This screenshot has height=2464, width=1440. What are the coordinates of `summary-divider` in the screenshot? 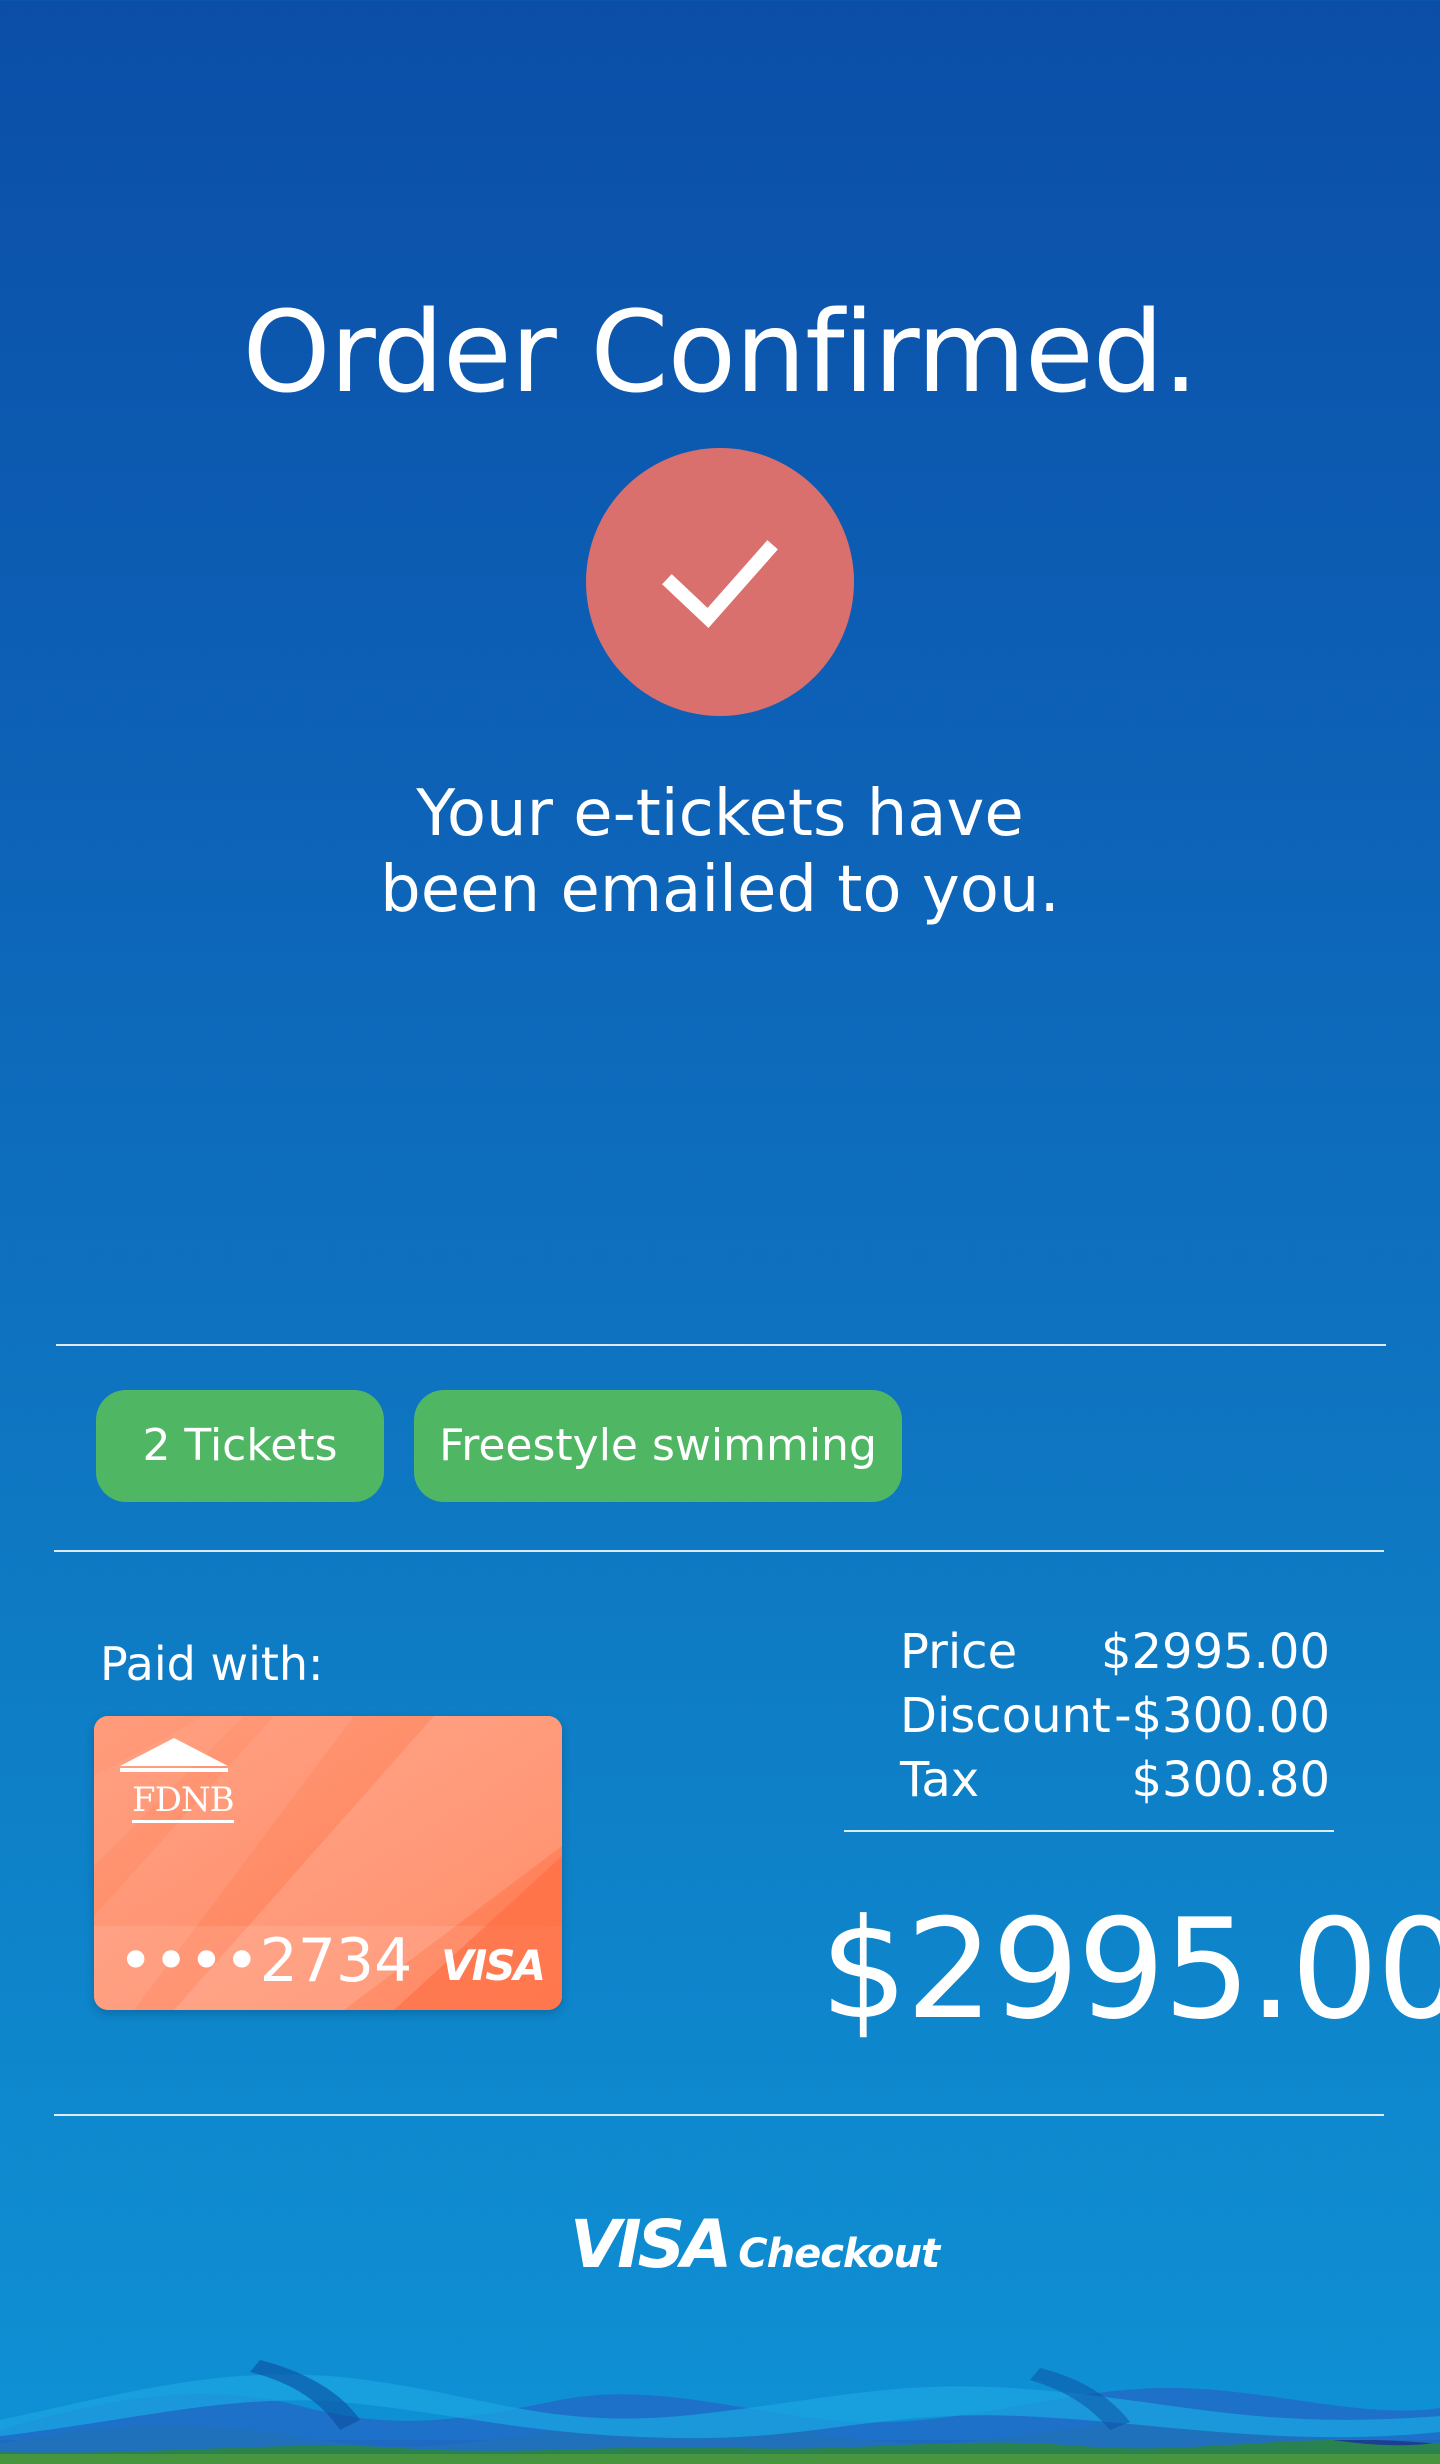 It's located at (1089, 1831).